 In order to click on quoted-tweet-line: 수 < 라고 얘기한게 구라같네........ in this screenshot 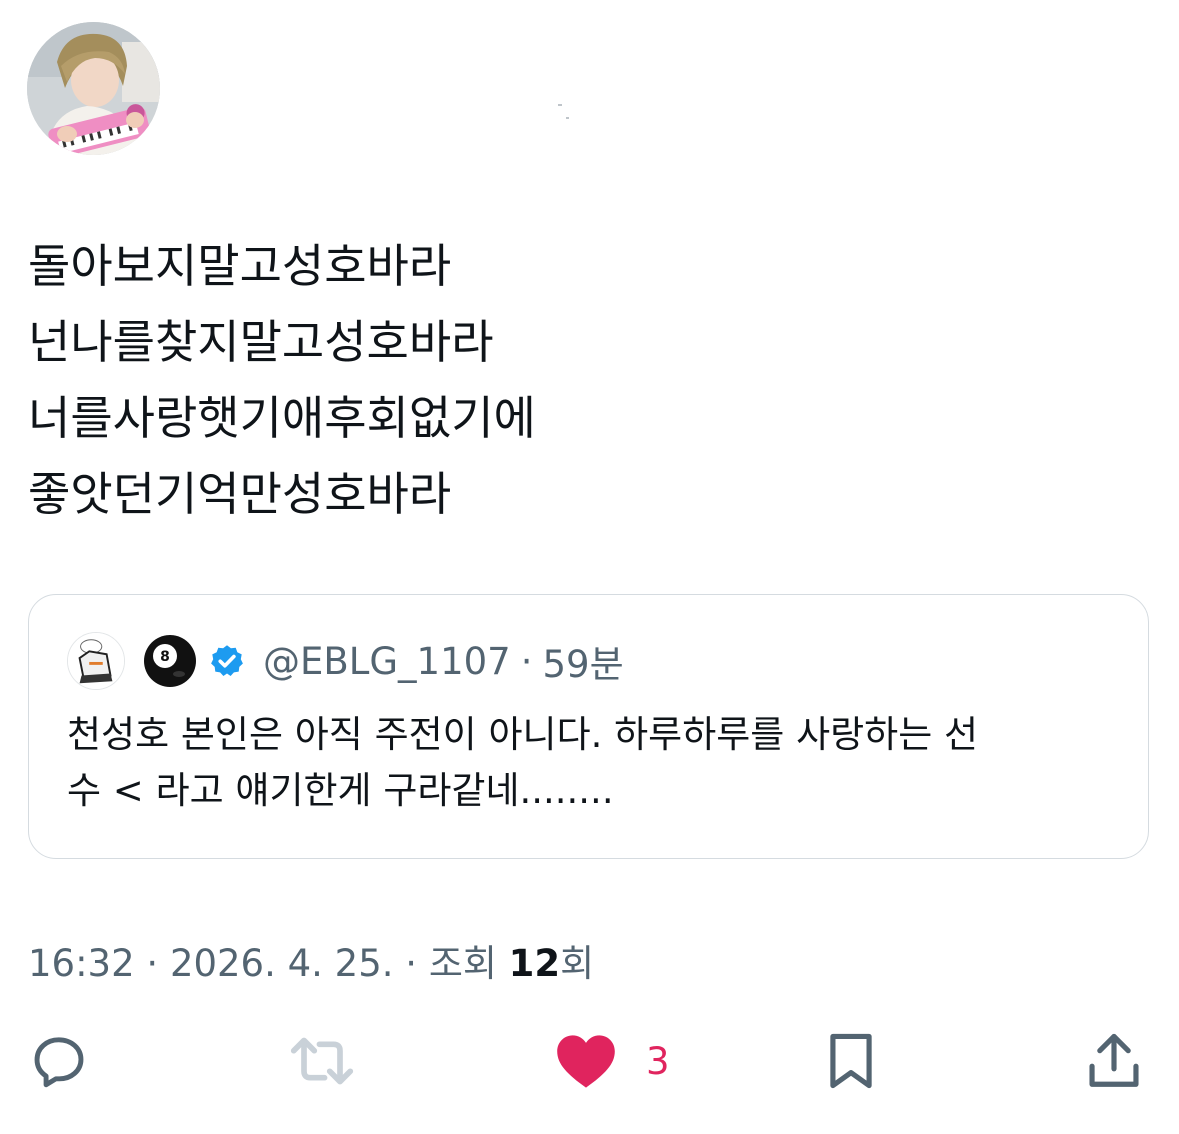, I will do `click(340, 790)`.